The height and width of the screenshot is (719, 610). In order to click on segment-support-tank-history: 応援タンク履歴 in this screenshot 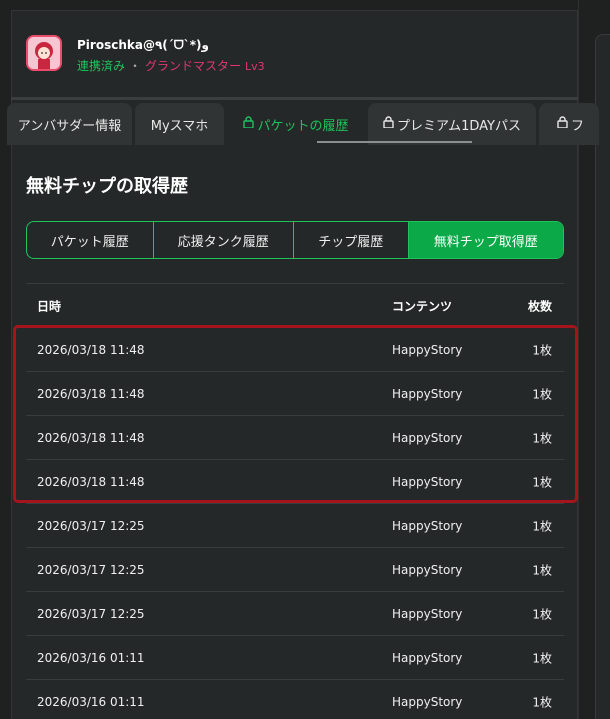, I will do `click(224, 240)`.